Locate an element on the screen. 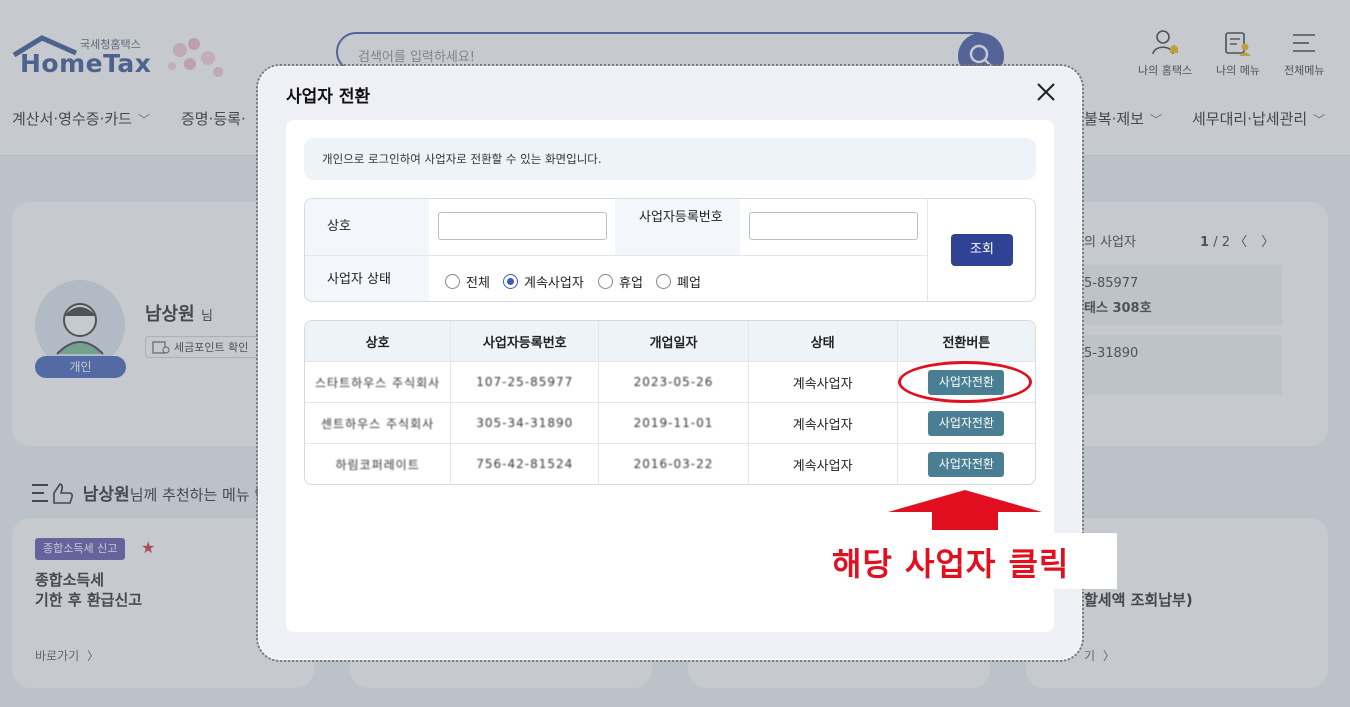 This screenshot has width=1350, height=707. business-name-input is located at coordinates (522, 226).